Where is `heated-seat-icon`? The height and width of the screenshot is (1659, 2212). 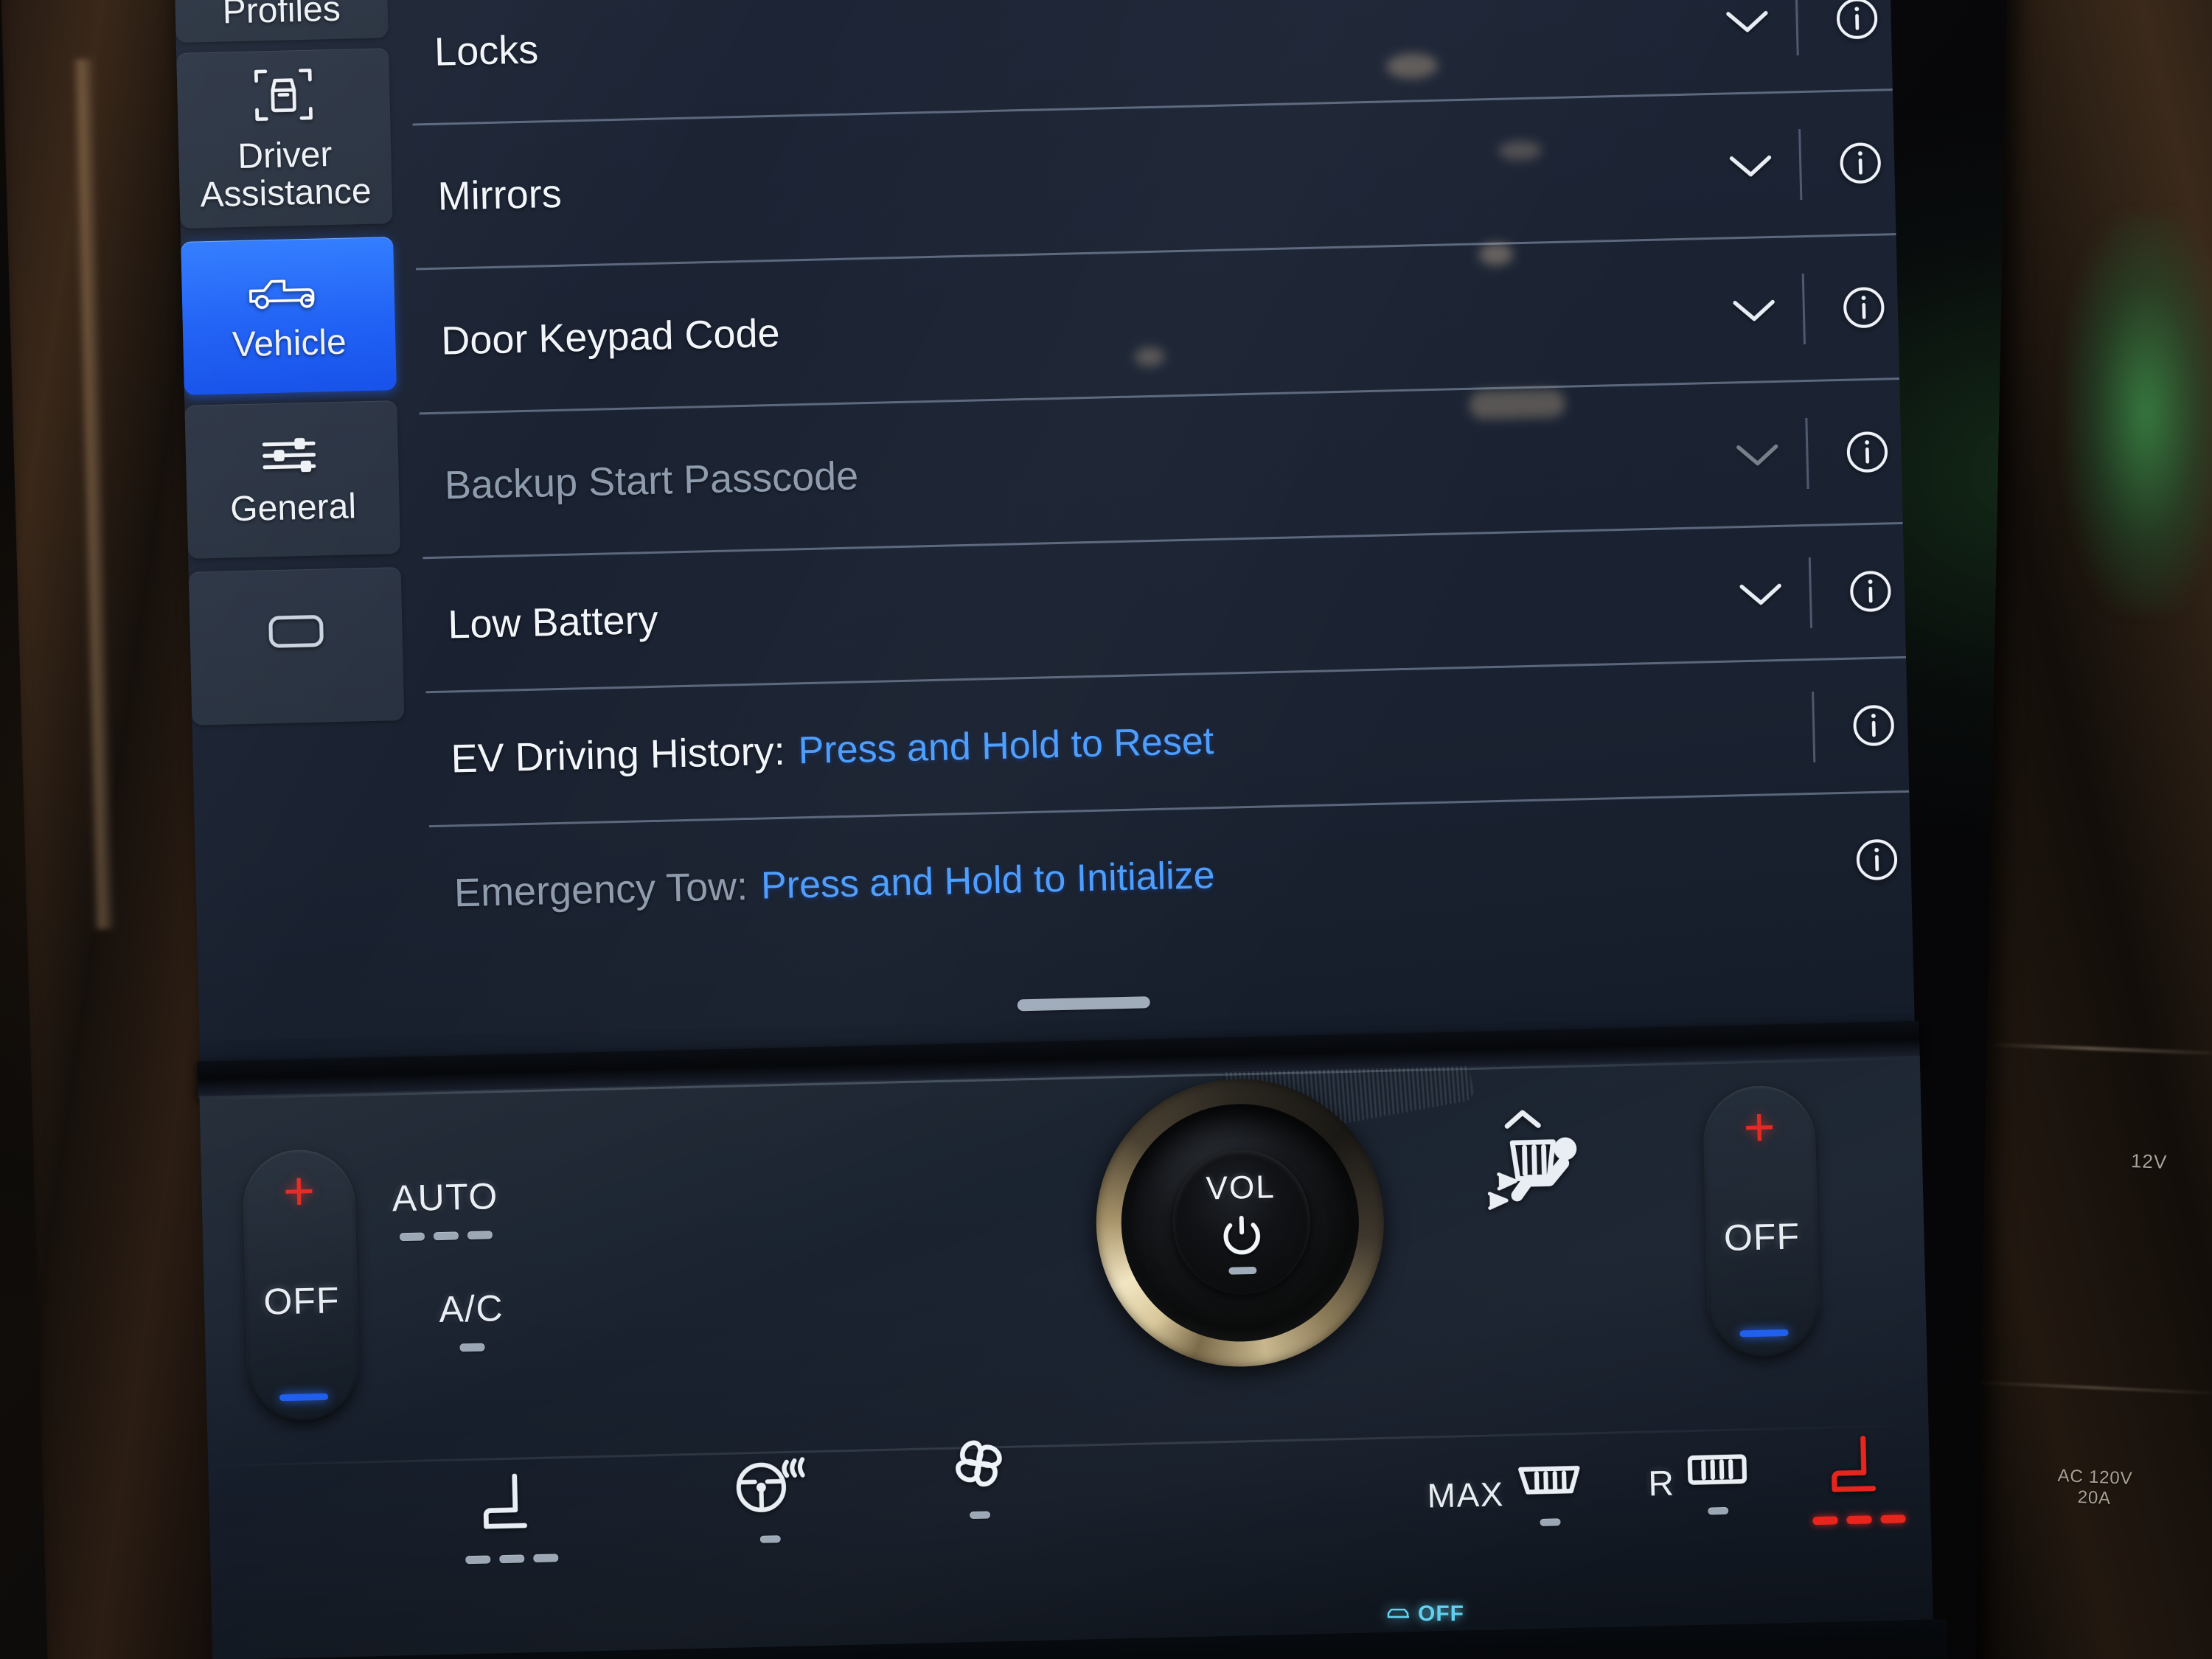 heated-seat-icon is located at coordinates (1858, 1467).